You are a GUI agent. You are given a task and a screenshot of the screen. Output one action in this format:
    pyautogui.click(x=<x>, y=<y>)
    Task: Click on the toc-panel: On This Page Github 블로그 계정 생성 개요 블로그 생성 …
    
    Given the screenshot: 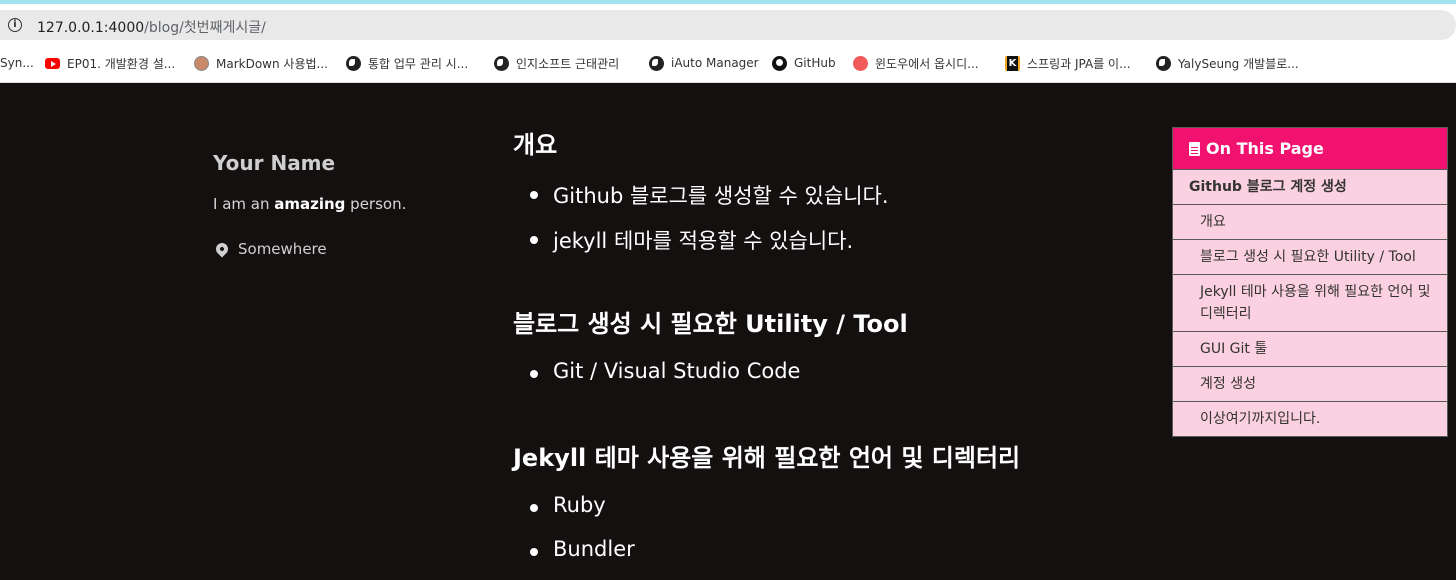 What is the action you would take?
    pyautogui.click(x=1310, y=282)
    